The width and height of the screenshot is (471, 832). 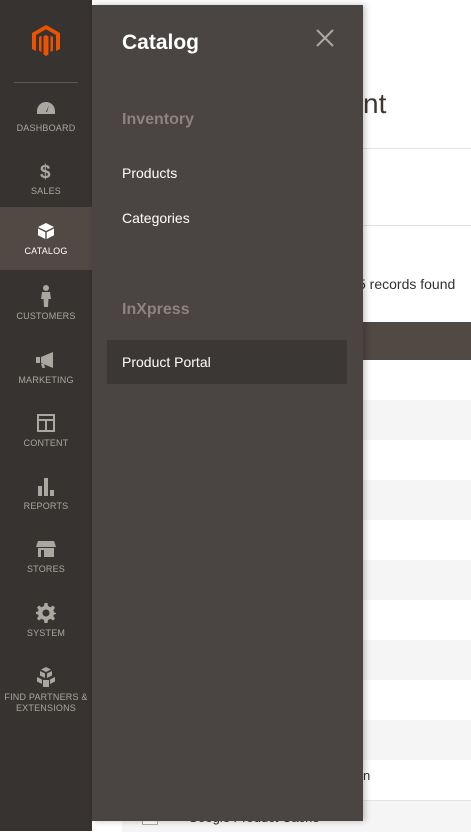 I want to click on group-title-inxpress: InXpress, so click(x=156, y=309).